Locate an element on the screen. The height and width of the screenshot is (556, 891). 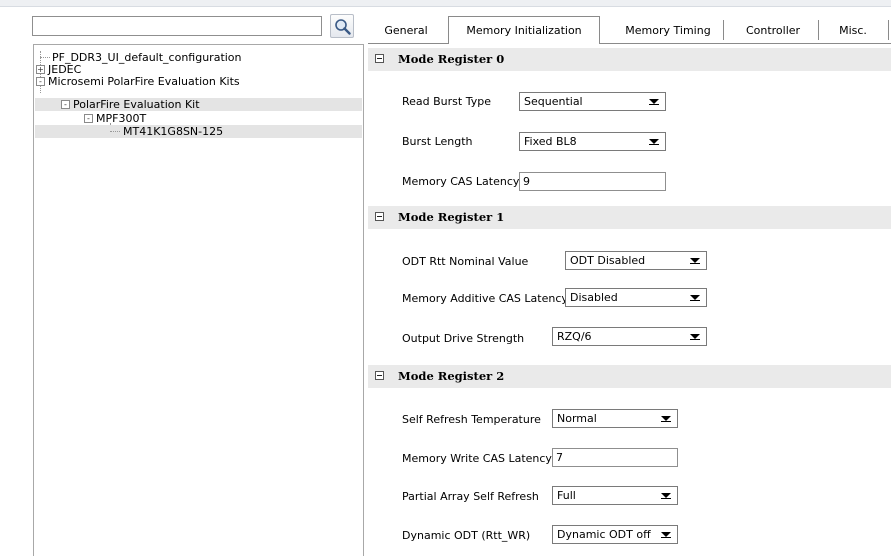
tab-memory-initialization: Memory Initialization is located at coordinates (524, 30).